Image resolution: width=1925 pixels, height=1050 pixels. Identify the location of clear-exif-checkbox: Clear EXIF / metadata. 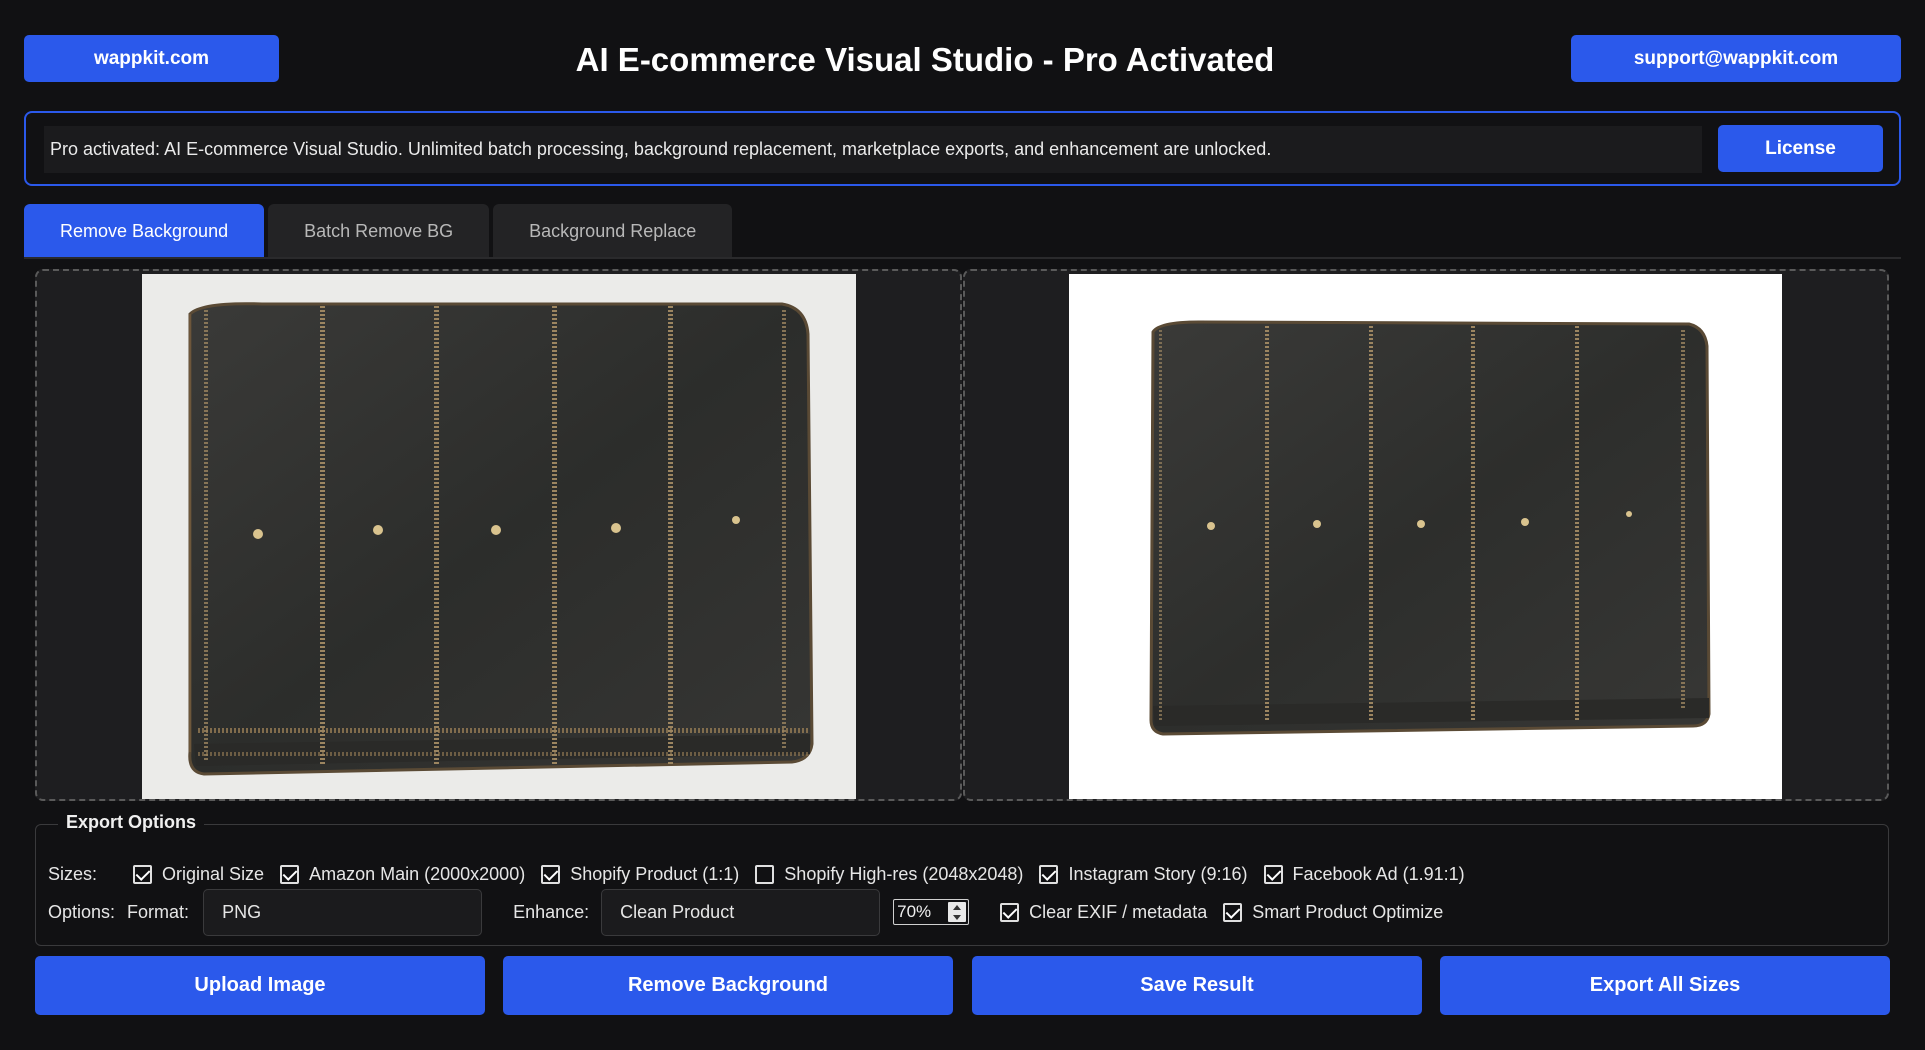
(1103, 912).